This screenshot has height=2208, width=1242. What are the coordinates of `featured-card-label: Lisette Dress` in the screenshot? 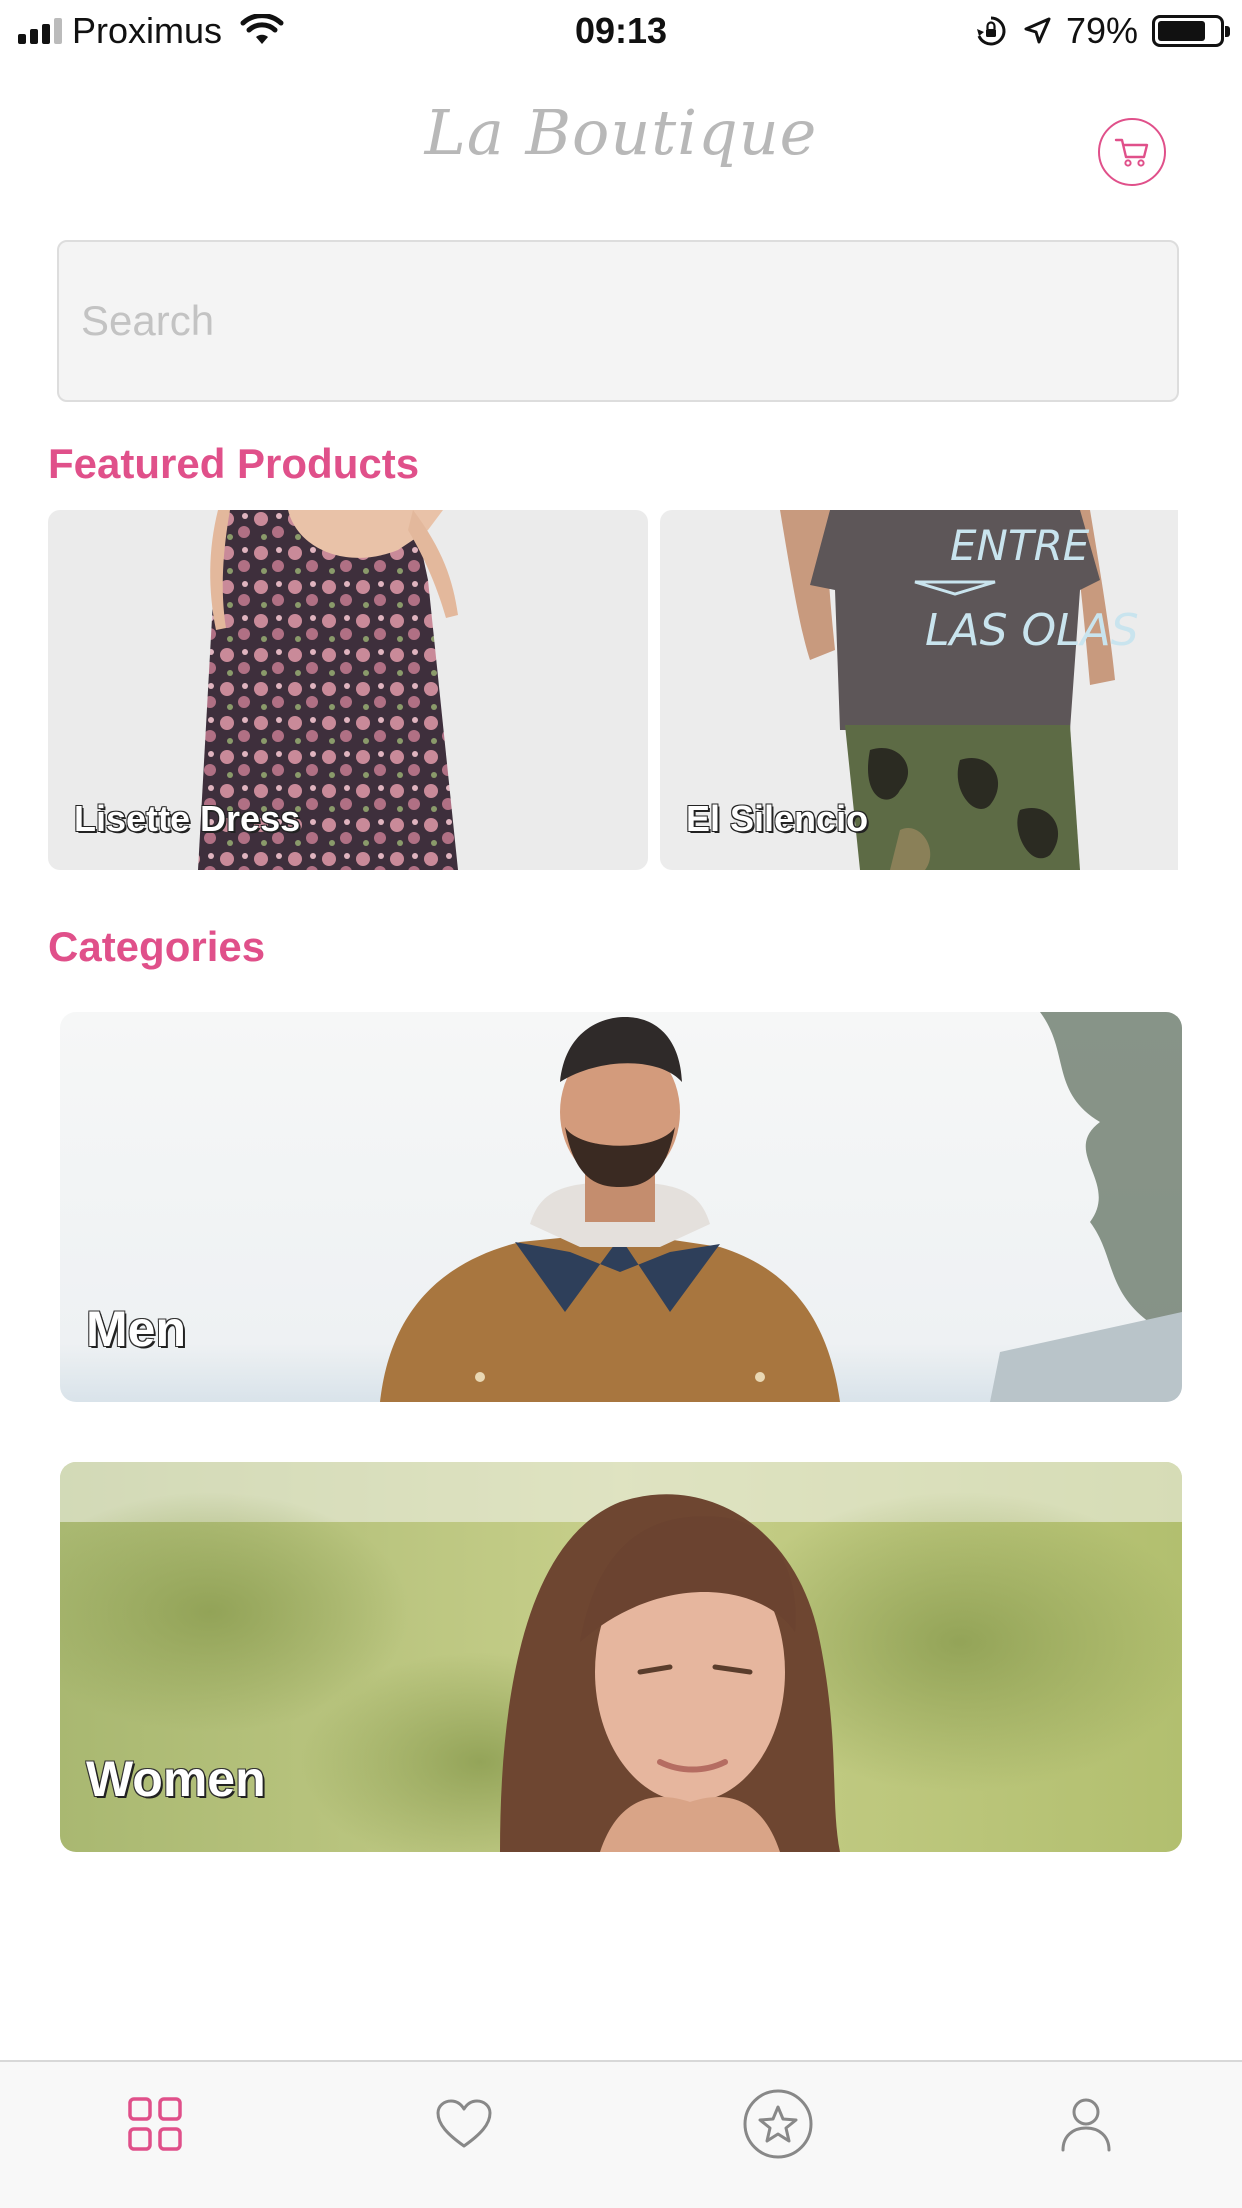 It's located at (187, 818).